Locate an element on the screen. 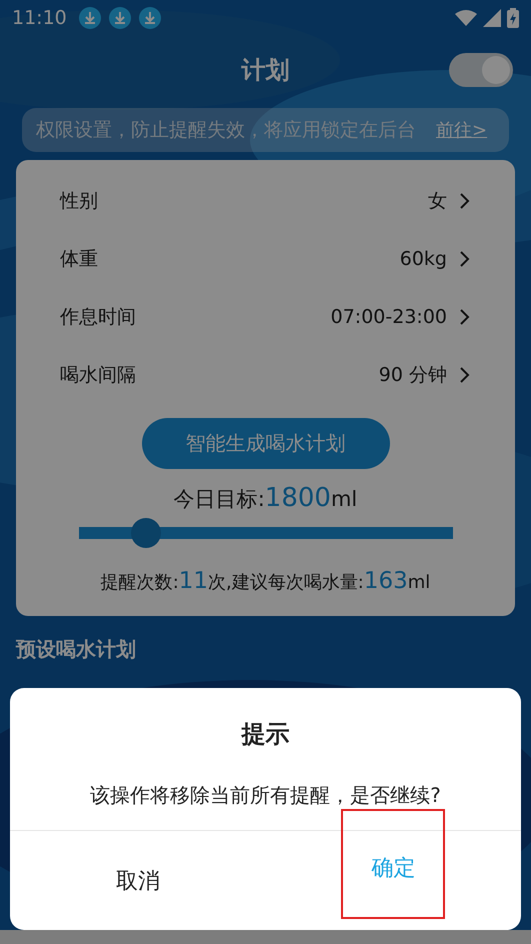  reminder-switch is located at coordinates (481, 70).